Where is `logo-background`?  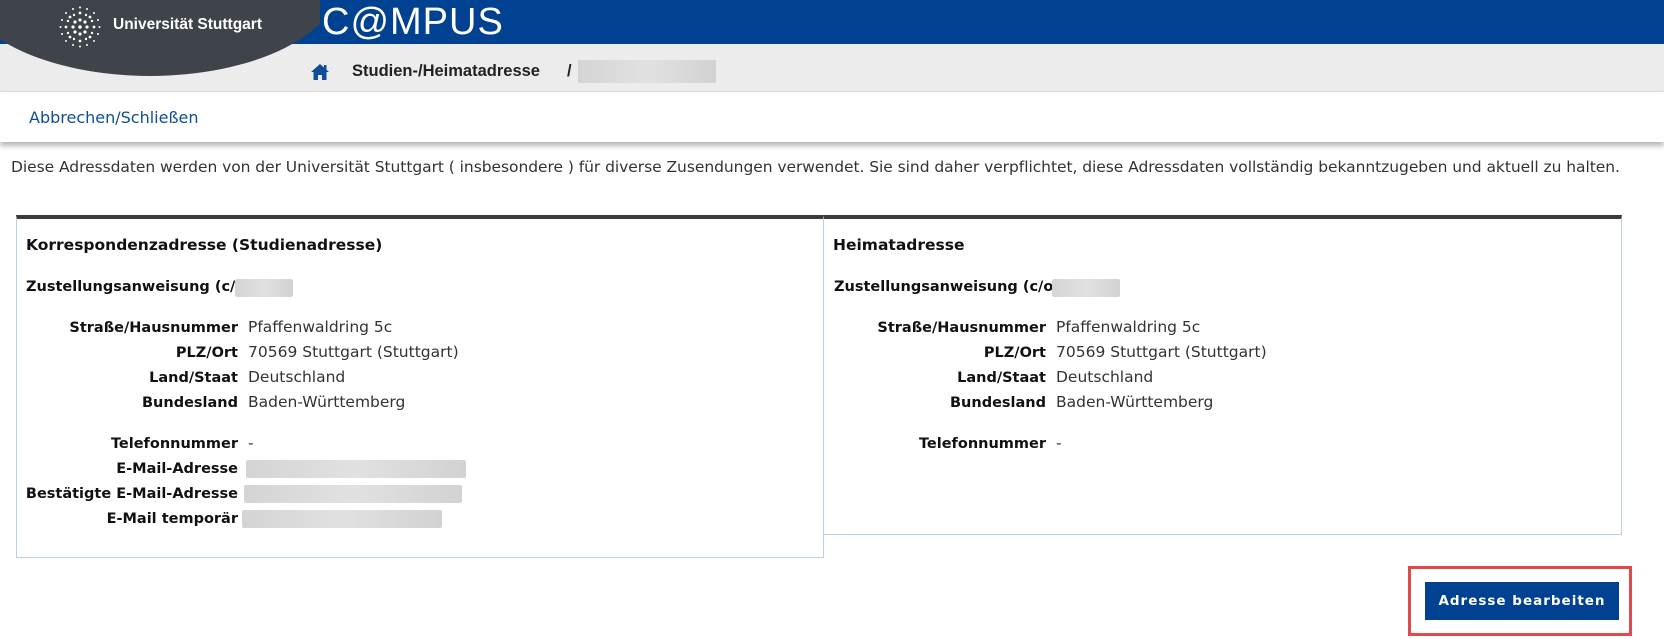 logo-background is located at coordinates (160, 38).